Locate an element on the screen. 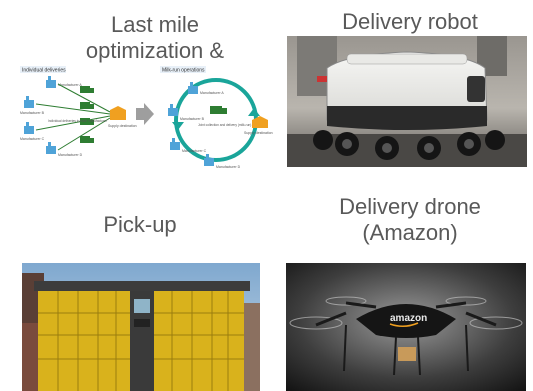 The width and height of the screenshot is (533, 391). drone-caption-line2: (Amazon) is located at coordinates (410, 232).